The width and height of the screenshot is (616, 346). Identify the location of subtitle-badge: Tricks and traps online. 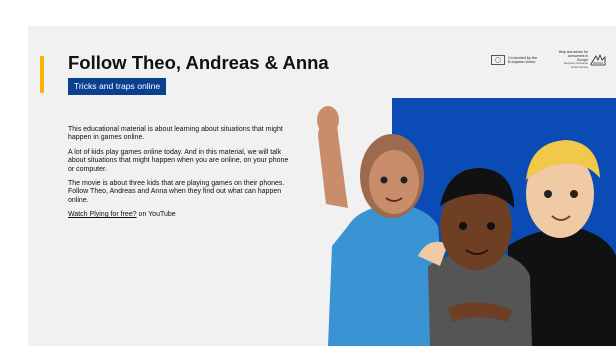
(117, 86).